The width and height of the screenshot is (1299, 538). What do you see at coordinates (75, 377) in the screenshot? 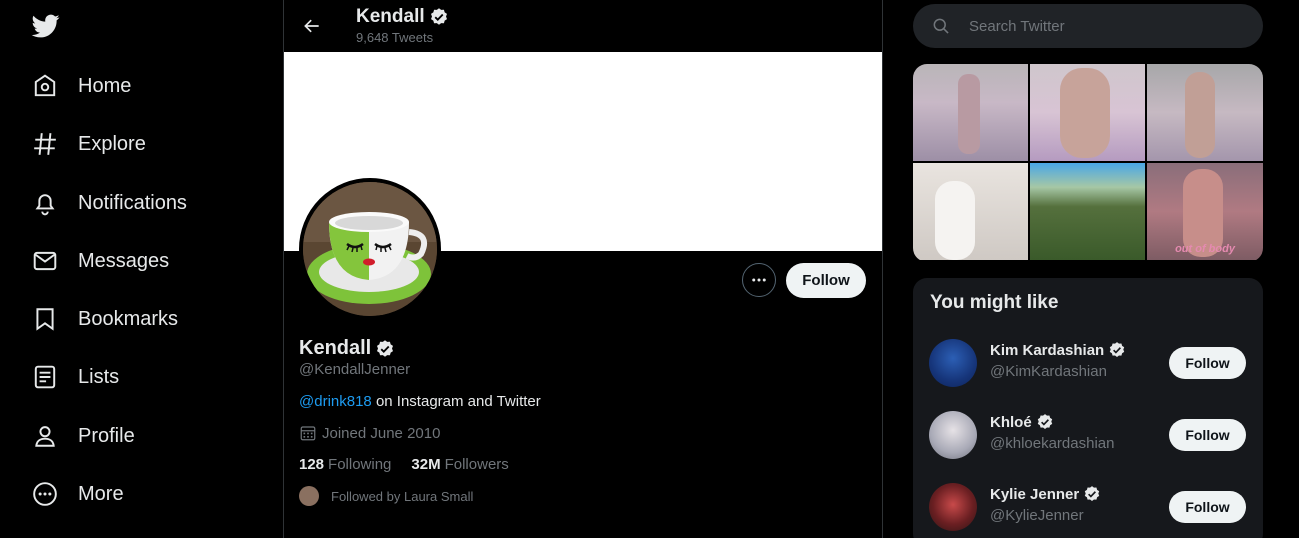
I see `nav-lists: Lists` at bounding box center [75, 377].